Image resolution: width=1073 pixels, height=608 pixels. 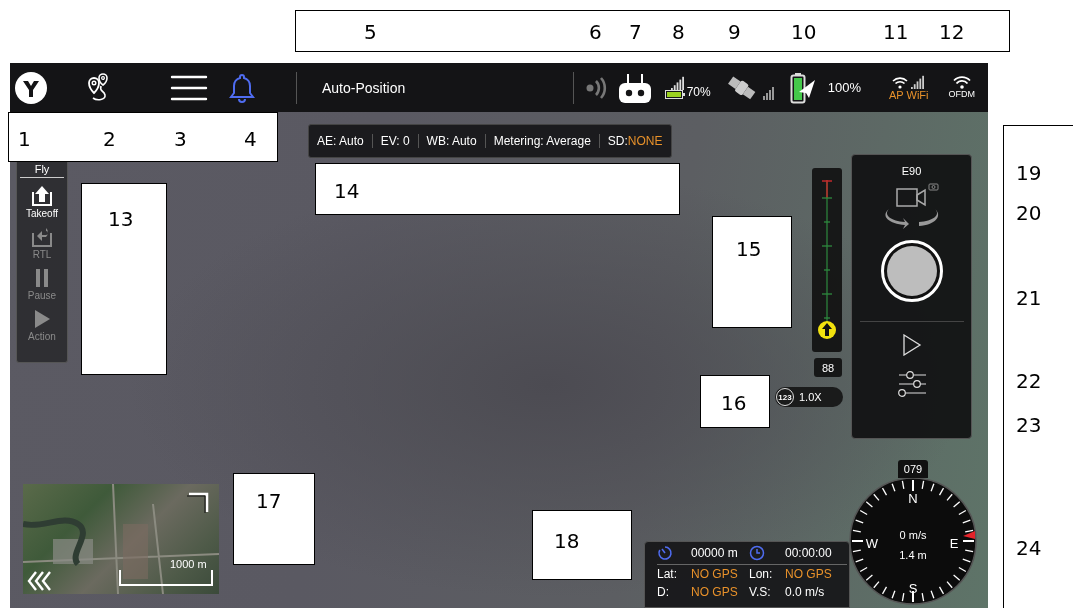 I want to click on logo-icon, so click(x=31, y=87).